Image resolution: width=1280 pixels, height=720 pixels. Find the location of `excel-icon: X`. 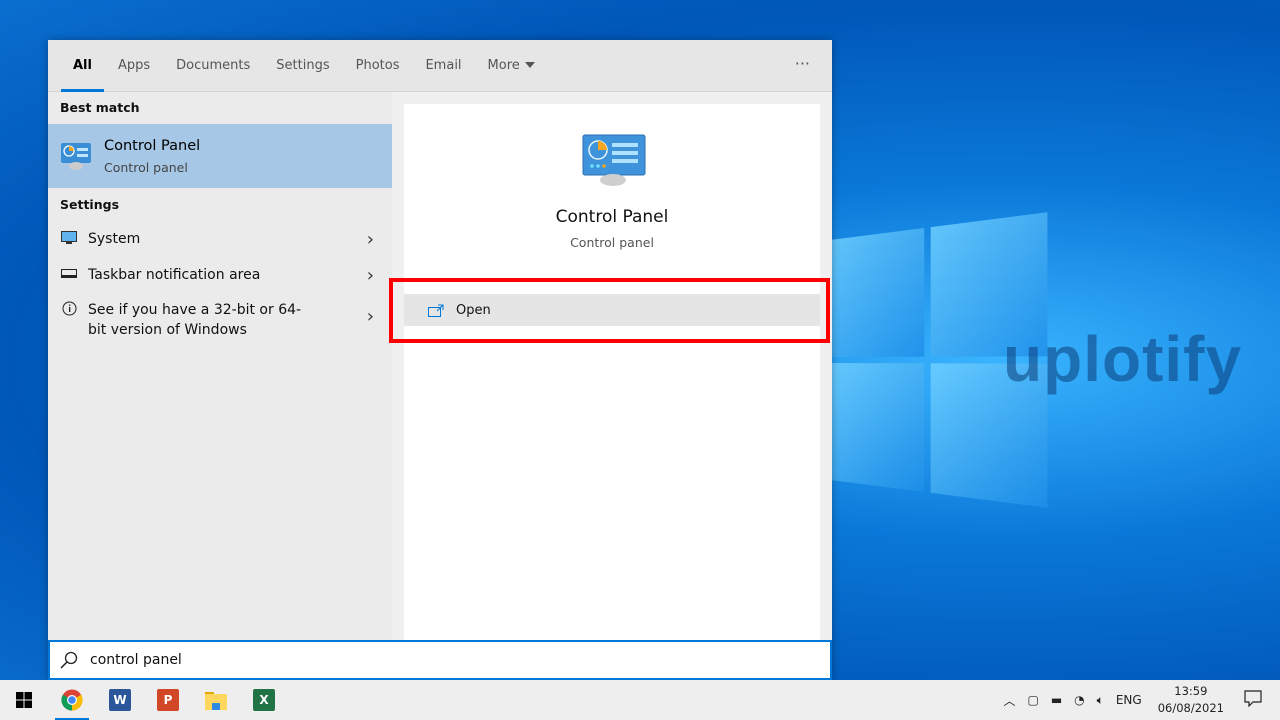

excel-icon: X is located at coordinates (264, 700).